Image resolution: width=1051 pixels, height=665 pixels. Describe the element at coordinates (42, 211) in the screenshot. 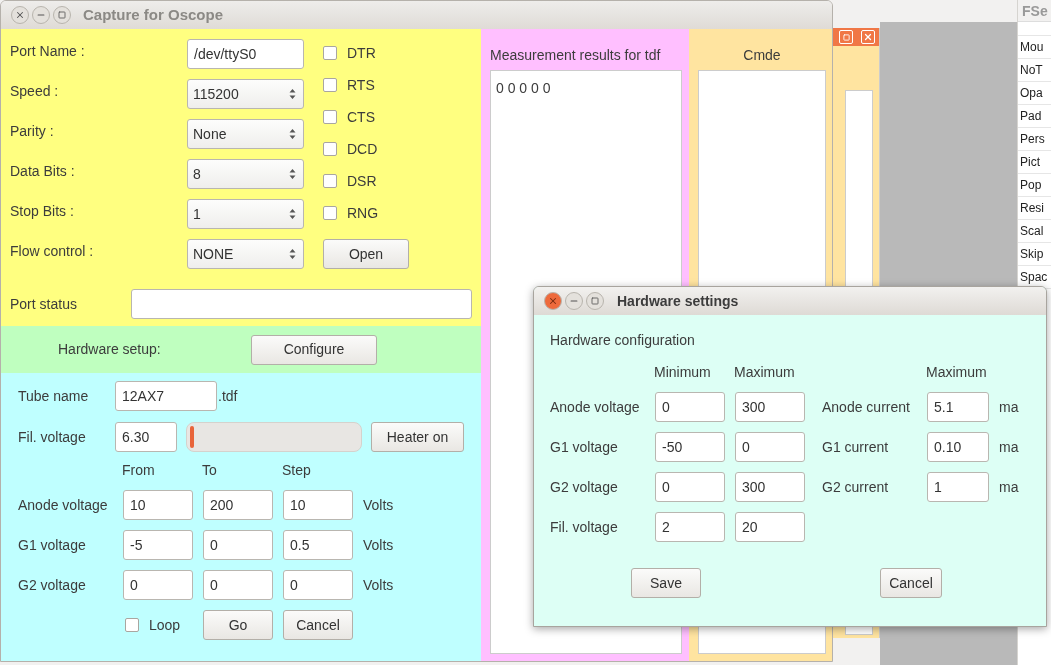

I see `field-label: Stop Bits :` at that location.